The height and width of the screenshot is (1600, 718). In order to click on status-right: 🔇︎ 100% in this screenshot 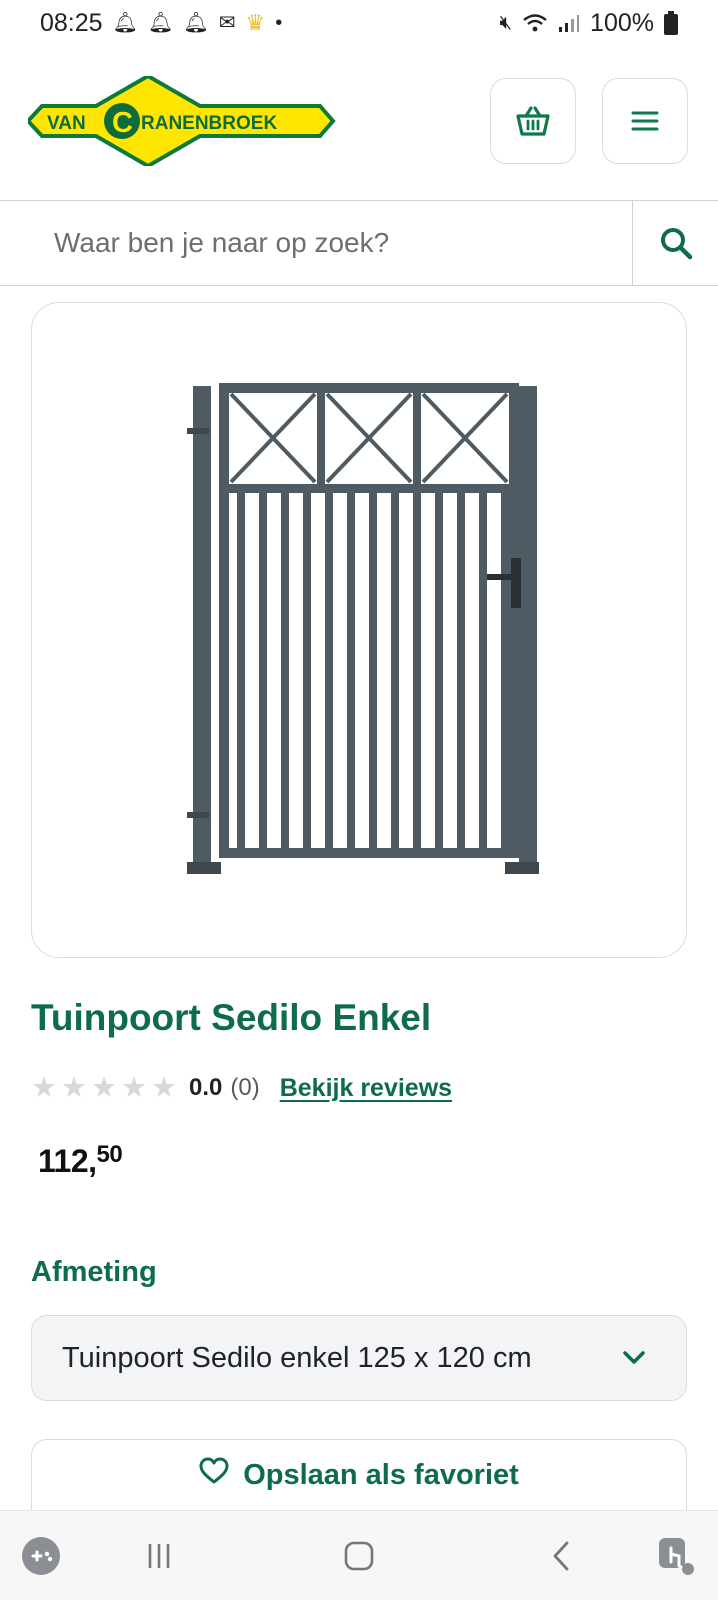, I will do `click(588, 23)`.